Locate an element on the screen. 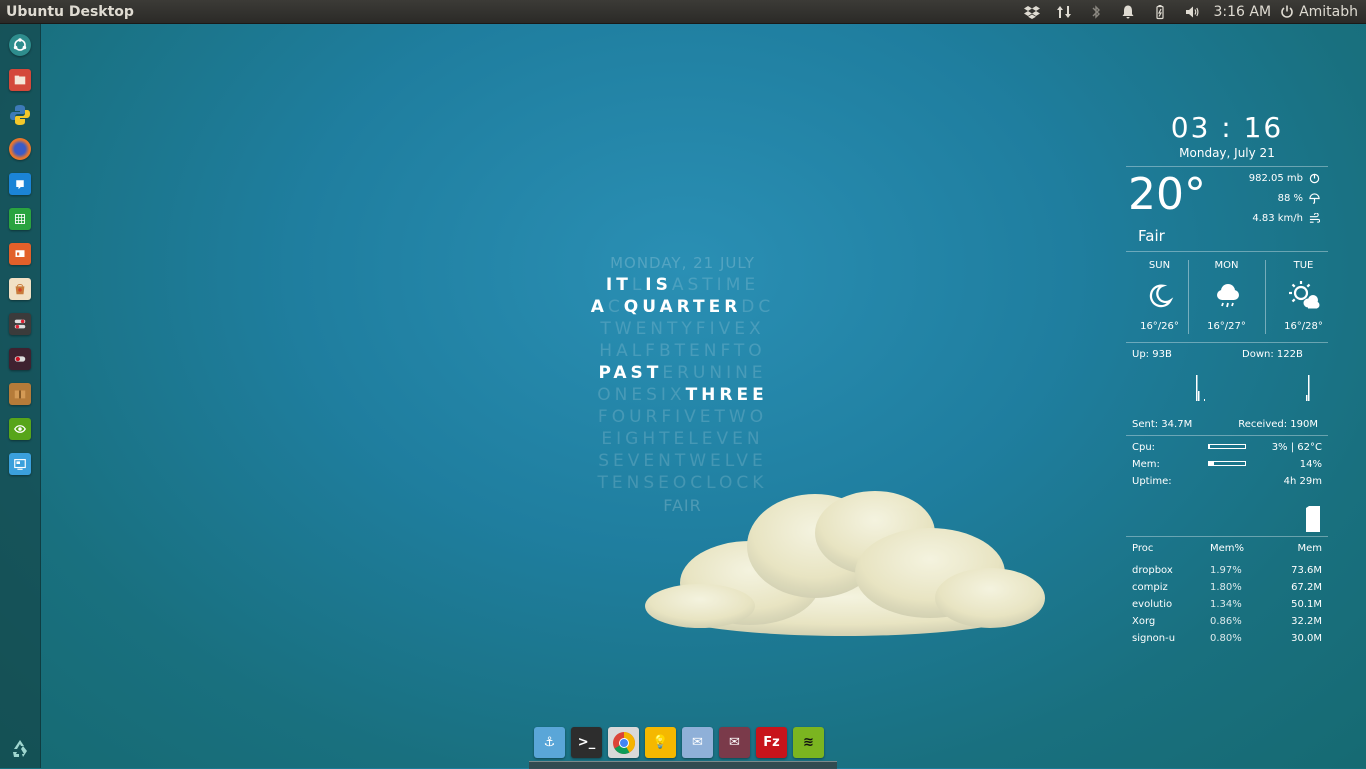 The width and height of the screenshot is (1366, 769). battery-icon is located at coordinates (1160, 12).